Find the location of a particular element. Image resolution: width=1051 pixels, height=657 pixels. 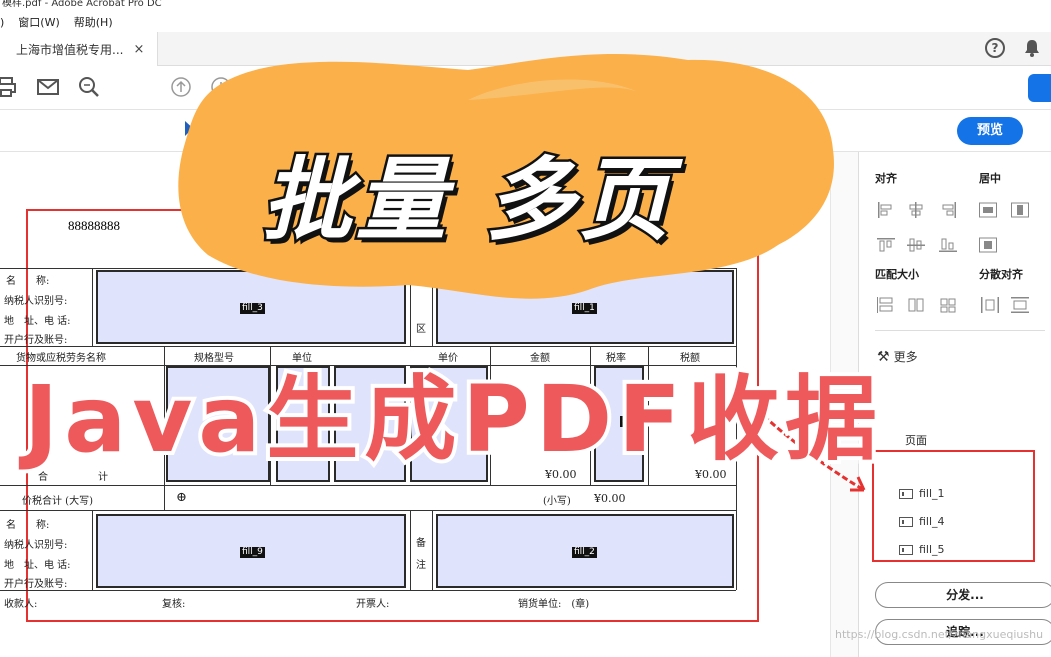

document-tab: 上海市增值税专用... × is located at coordinates (79, 49).